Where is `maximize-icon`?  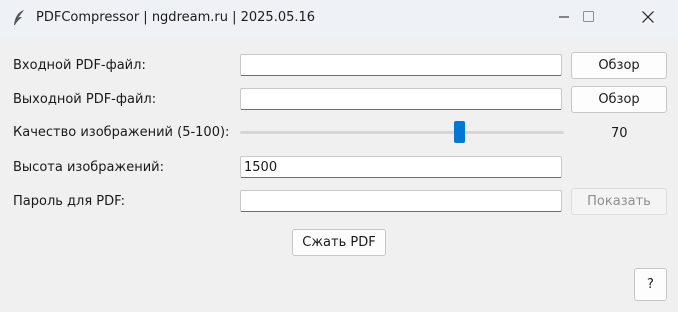
maximize-icon is located at coordinates (588, 18).